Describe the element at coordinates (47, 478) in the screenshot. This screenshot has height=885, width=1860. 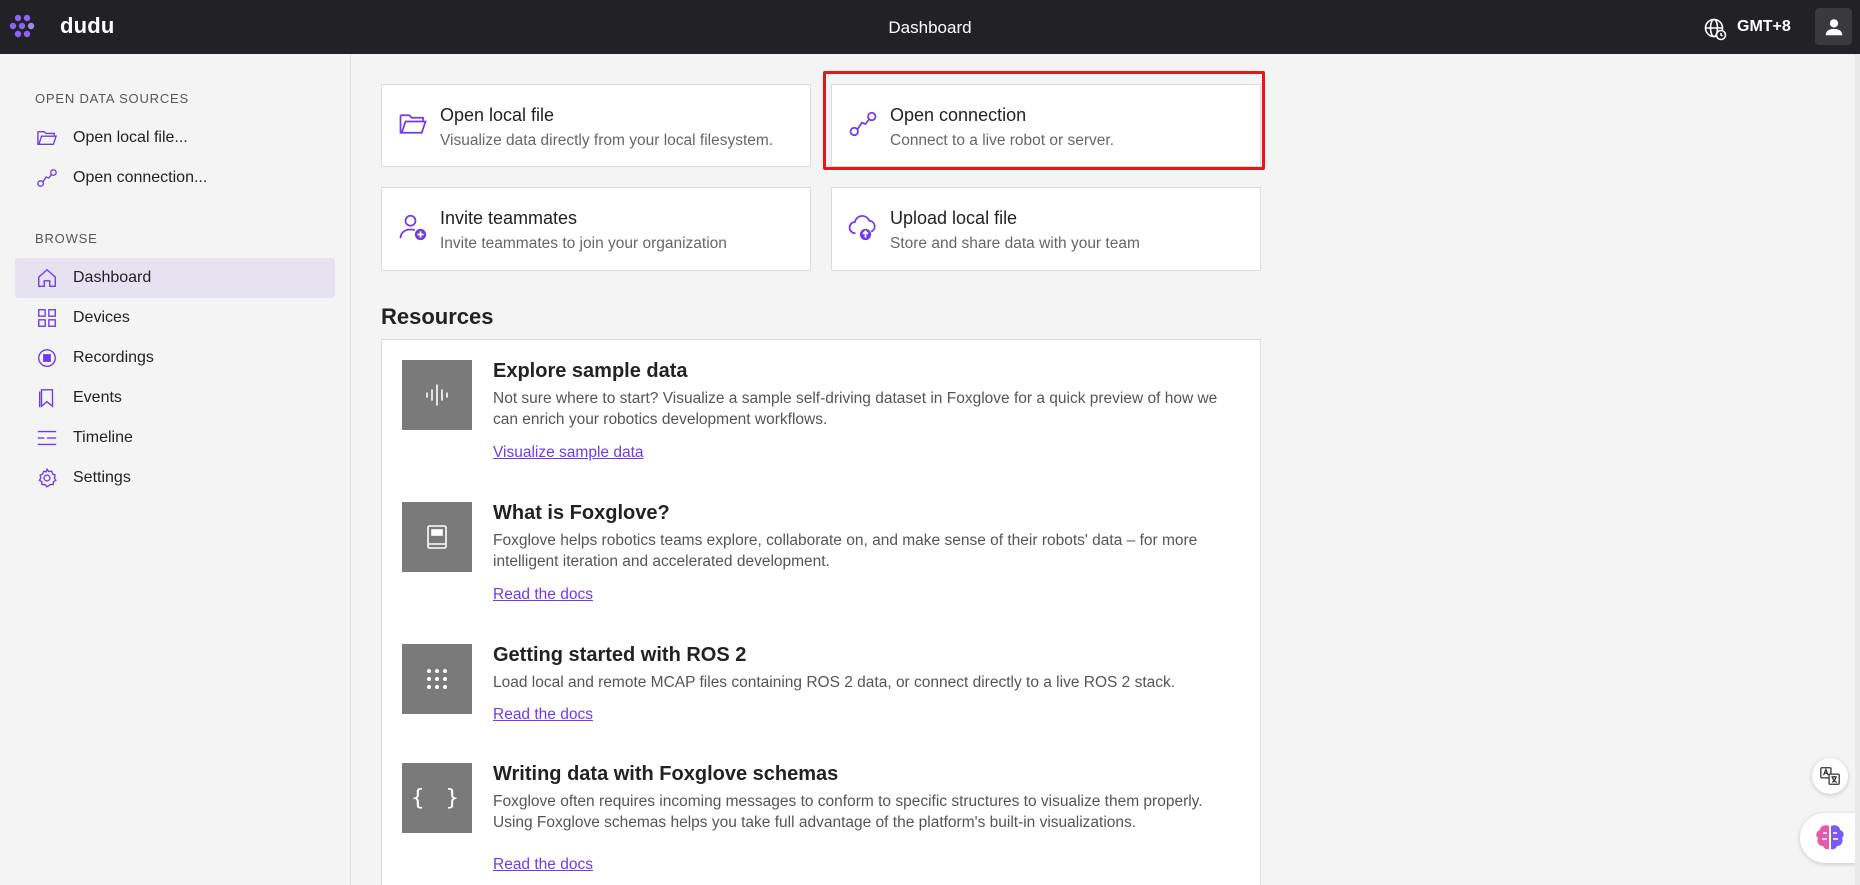
I see `gear-icon` at that location.